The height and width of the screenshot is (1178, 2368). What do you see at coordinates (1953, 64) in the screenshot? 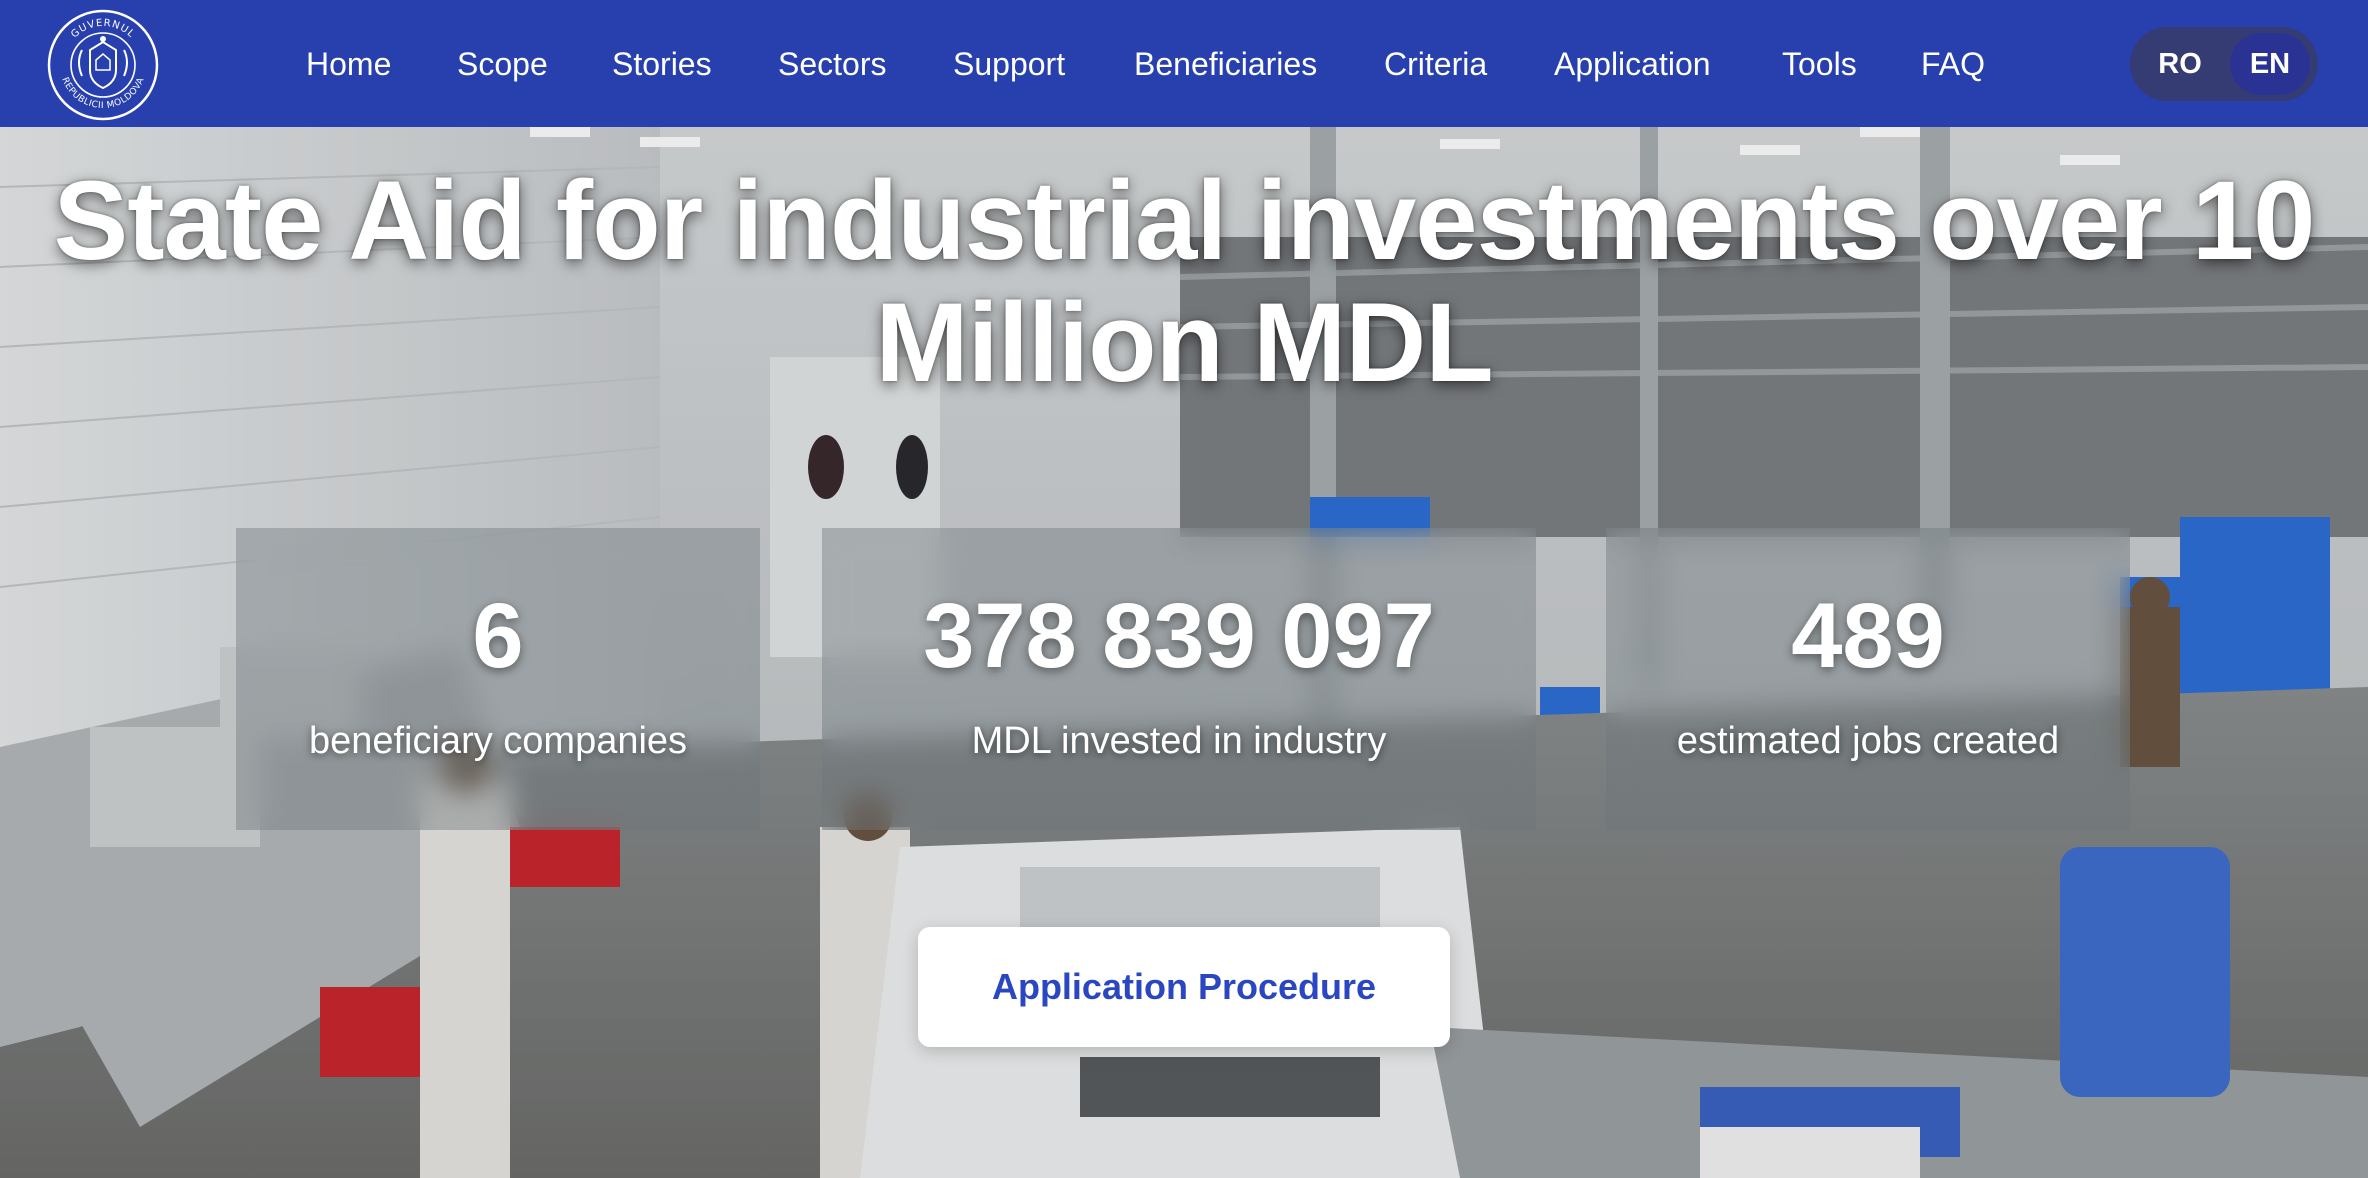
I see `nav-faq: FAQ` at bounding box center [1953, 64].